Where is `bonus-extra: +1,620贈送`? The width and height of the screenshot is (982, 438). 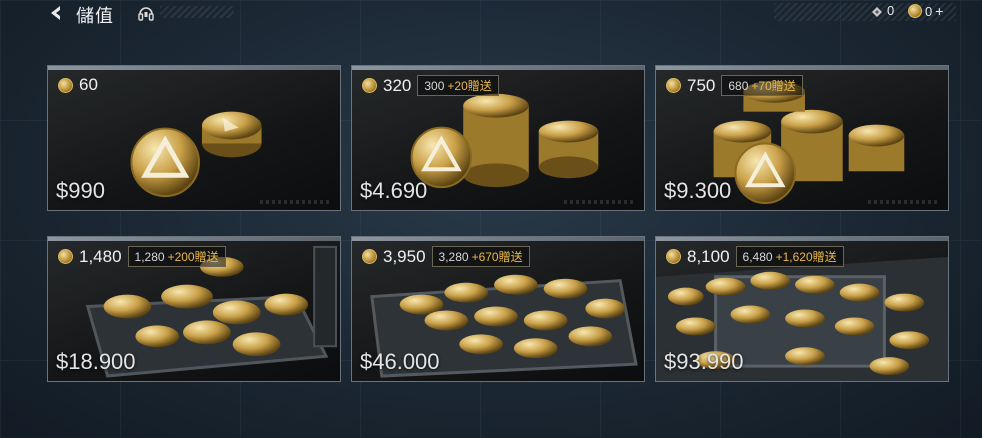
bonus-extra: +1,620贈送 is located at coordinates (806, 257).